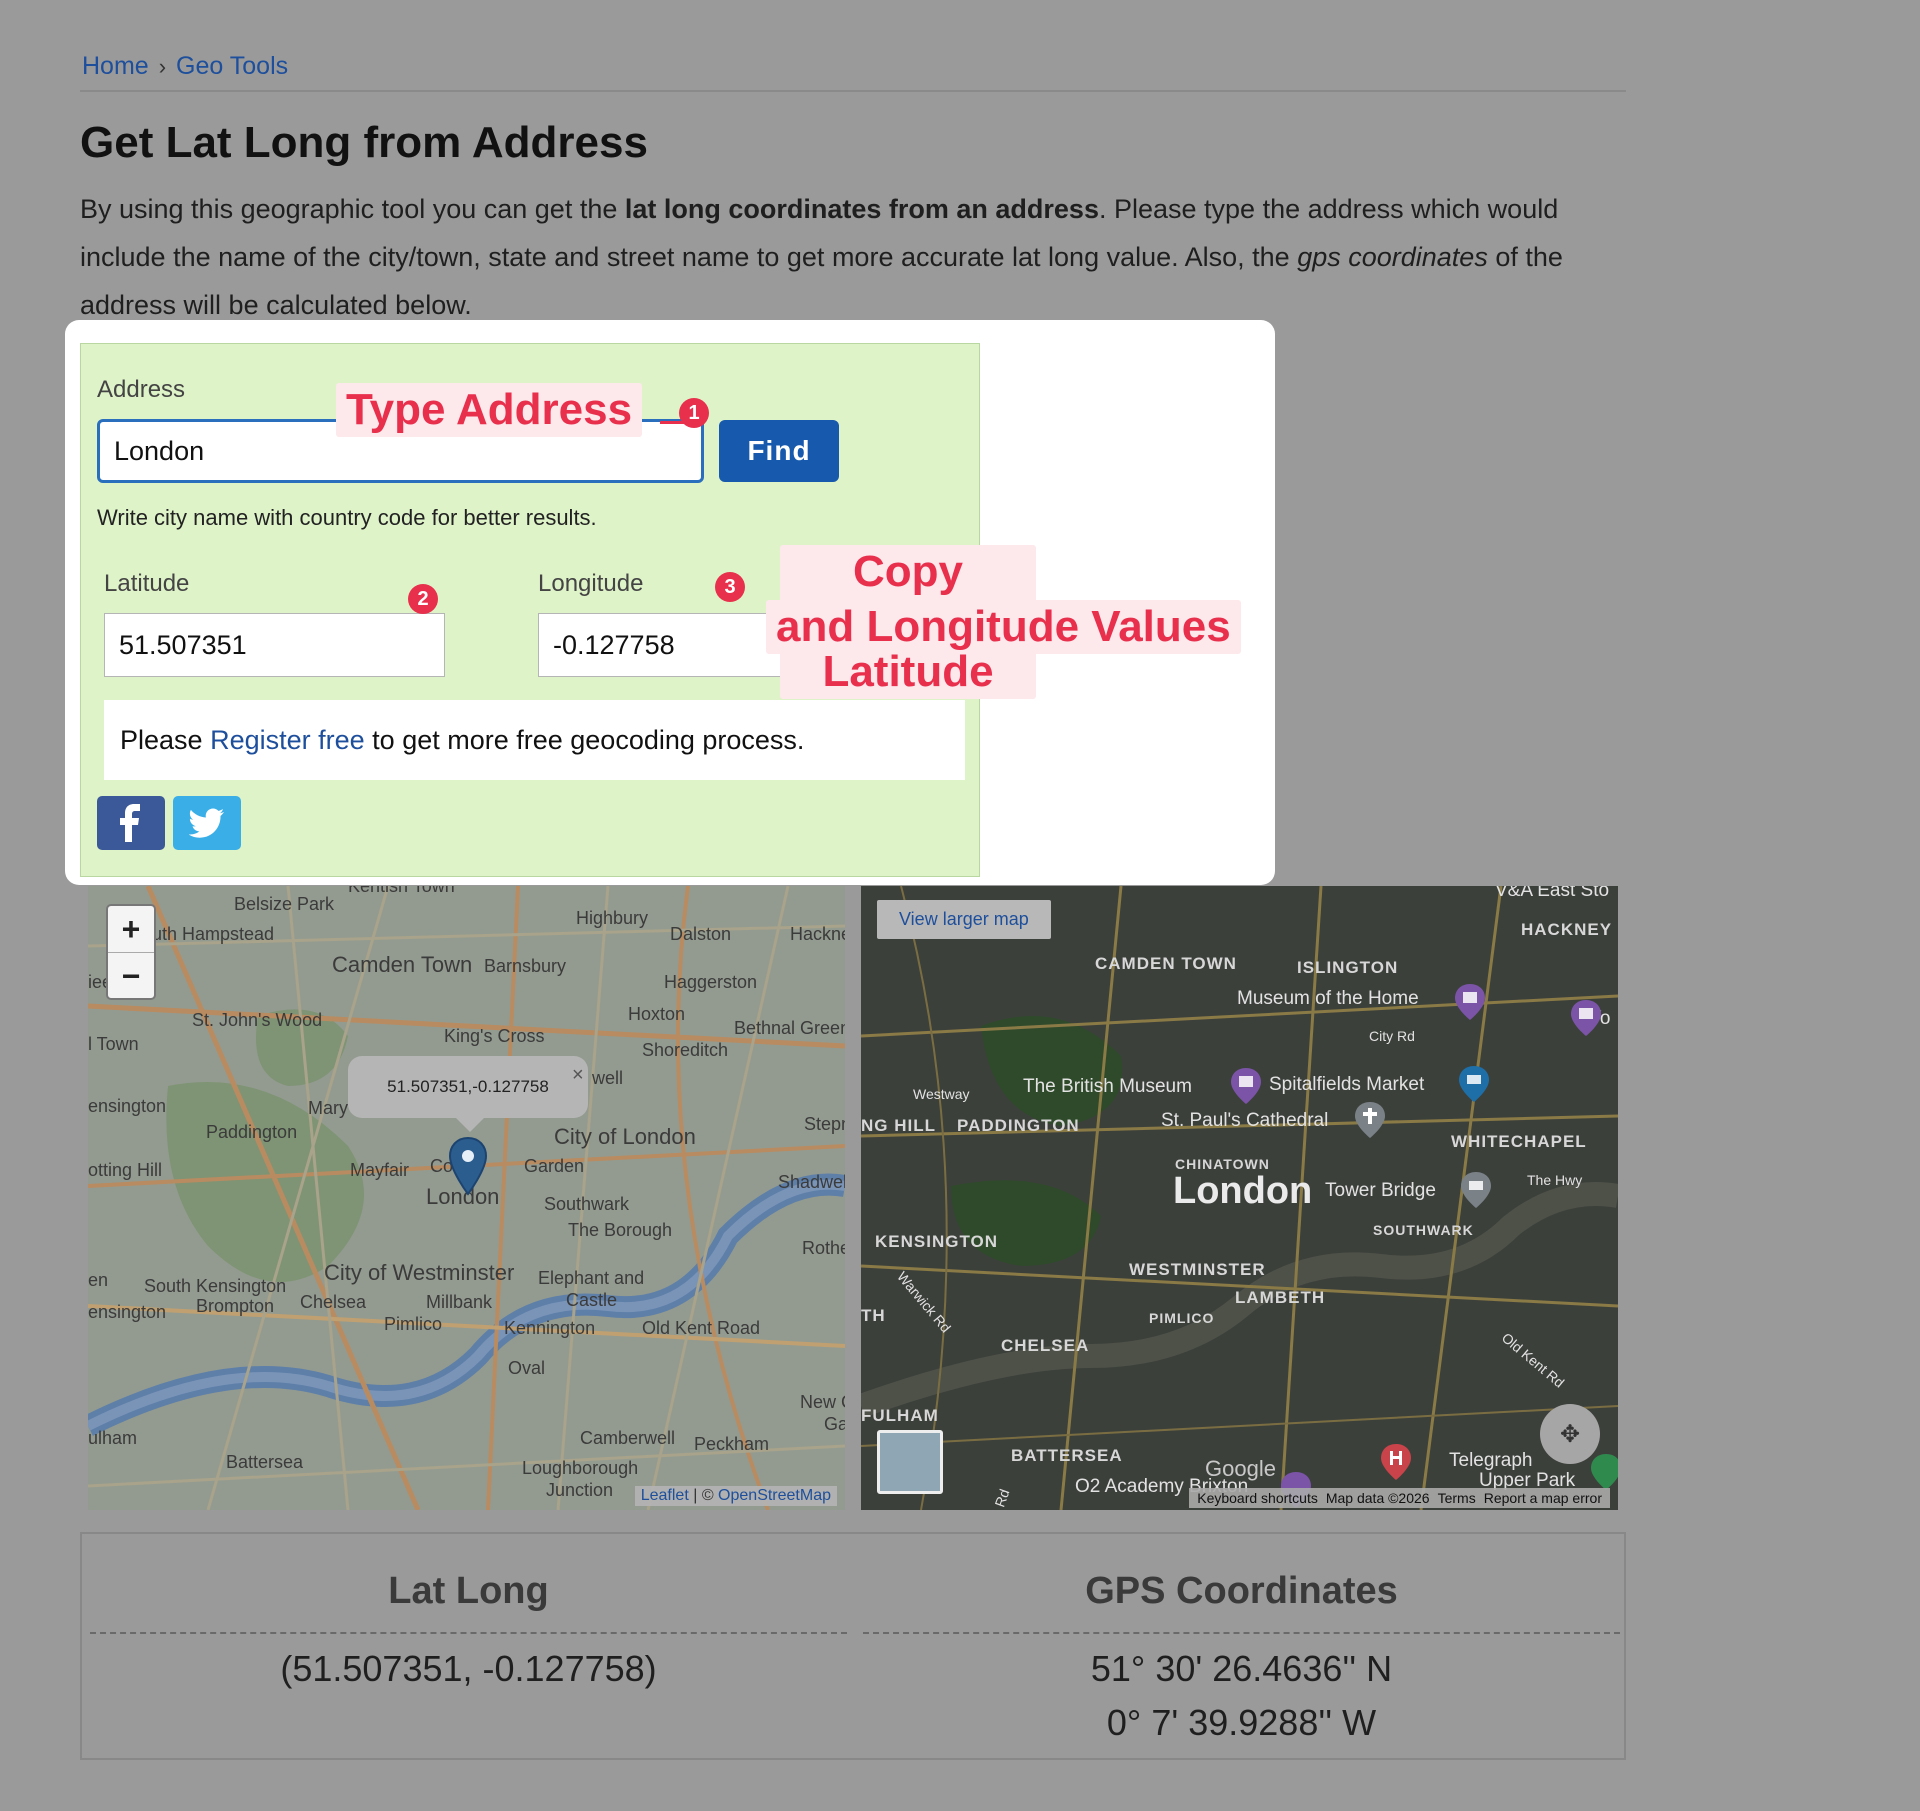 The height and width of the screenshot is (1811, 1920). I want to click on map-label: KENSINGTON, so click(937, 1241).